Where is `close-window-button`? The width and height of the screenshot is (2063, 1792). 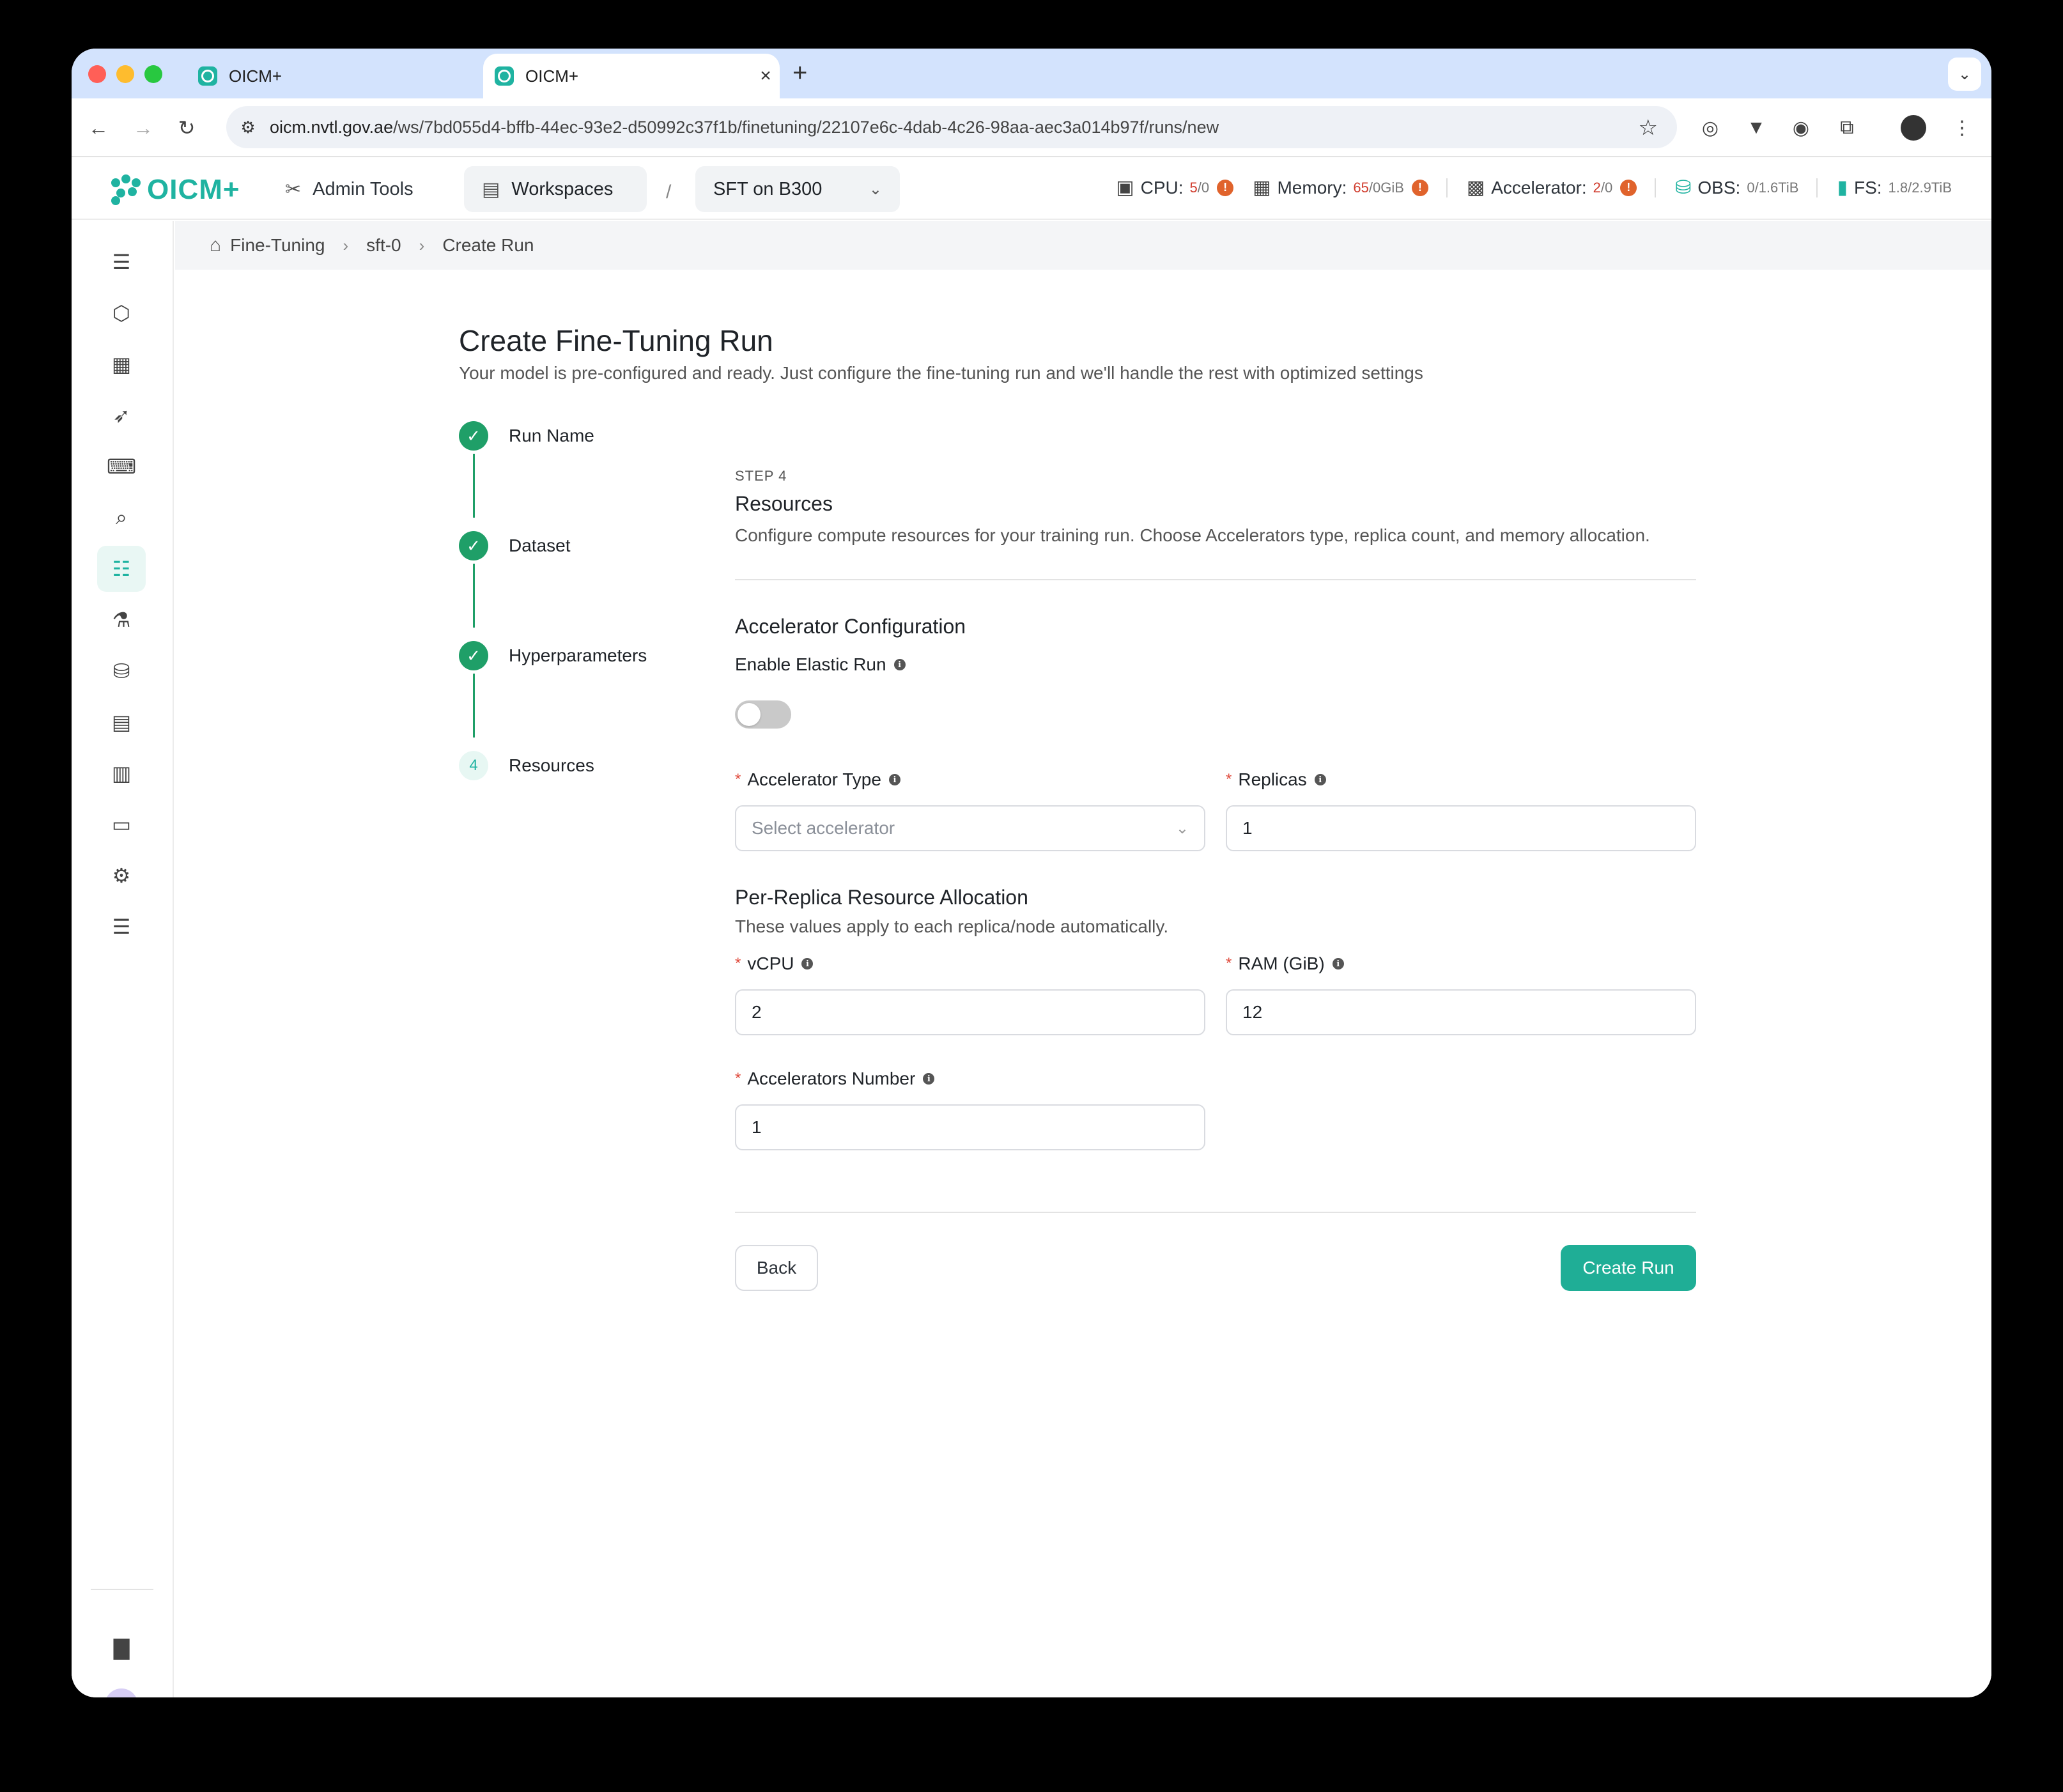 close-window-button is located at coordinates (97, 74).